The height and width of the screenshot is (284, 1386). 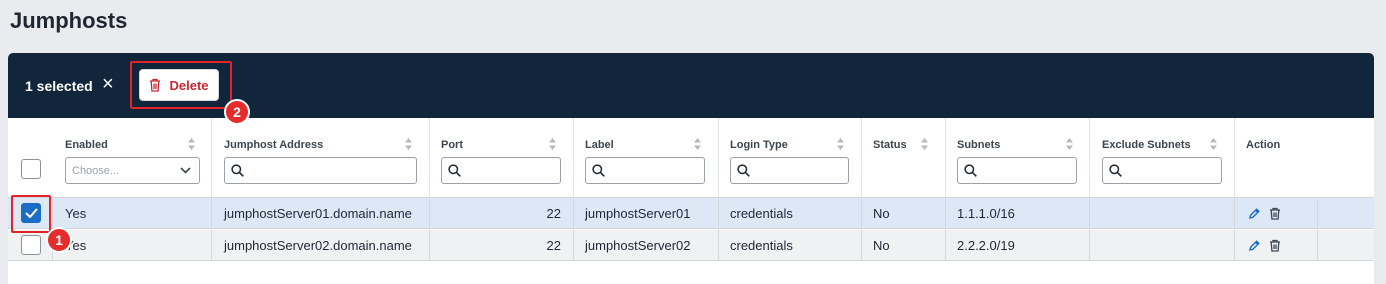 What do you see at coordinates (1026, 170) in the screenshot?
I see `subnets-search-field` at bounding box center [1026, 170].